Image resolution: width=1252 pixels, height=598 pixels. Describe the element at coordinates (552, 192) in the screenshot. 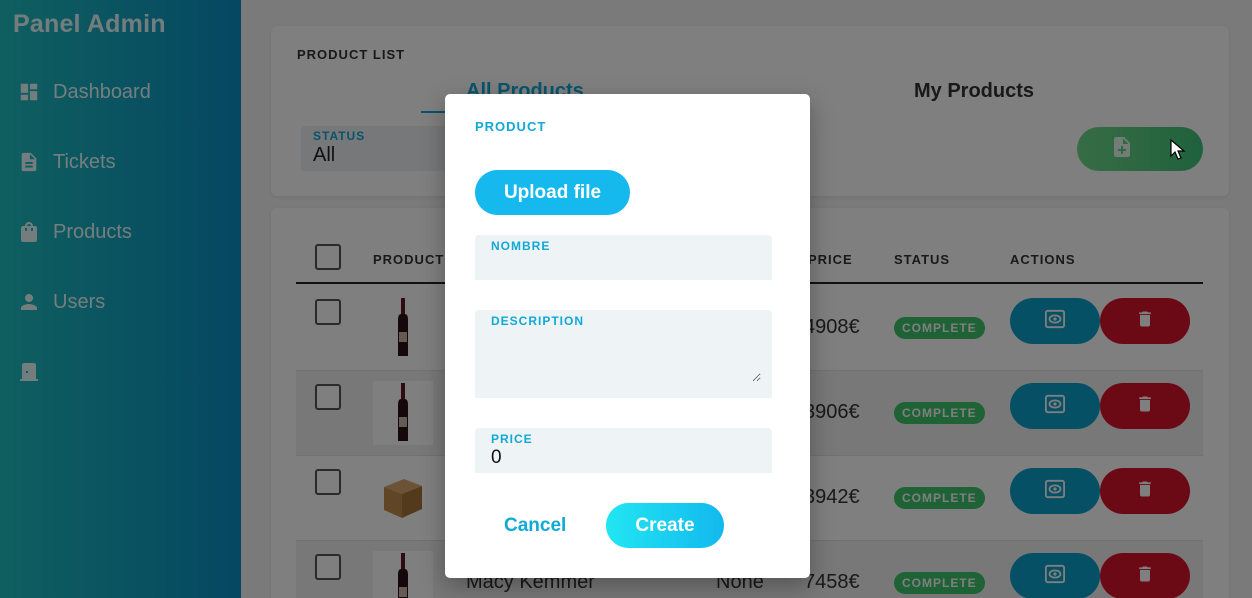

I see `upload-file-button: Upload file` at that location.